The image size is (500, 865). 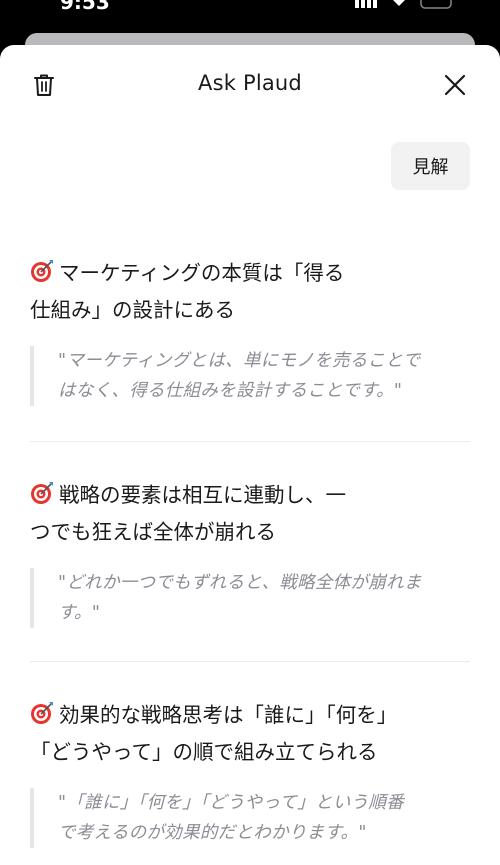 I want to click on sheet-header: Ask Plaud, so click(x=250, y=85).